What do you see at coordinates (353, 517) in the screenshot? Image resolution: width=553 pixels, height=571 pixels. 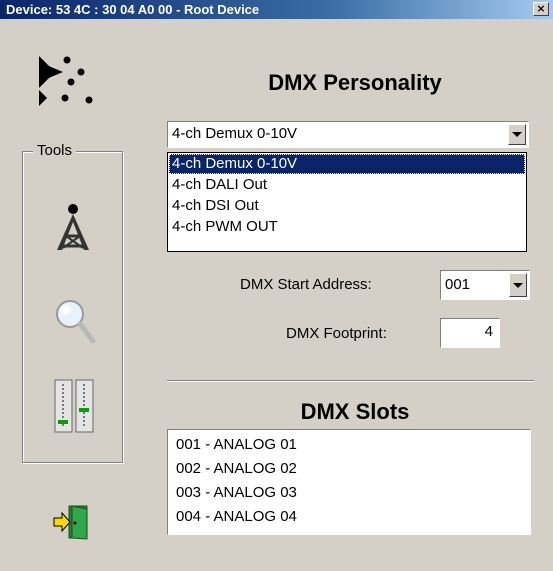 I see `list-item: 004 - ANALOG 04` at bounding box center [353, 517].